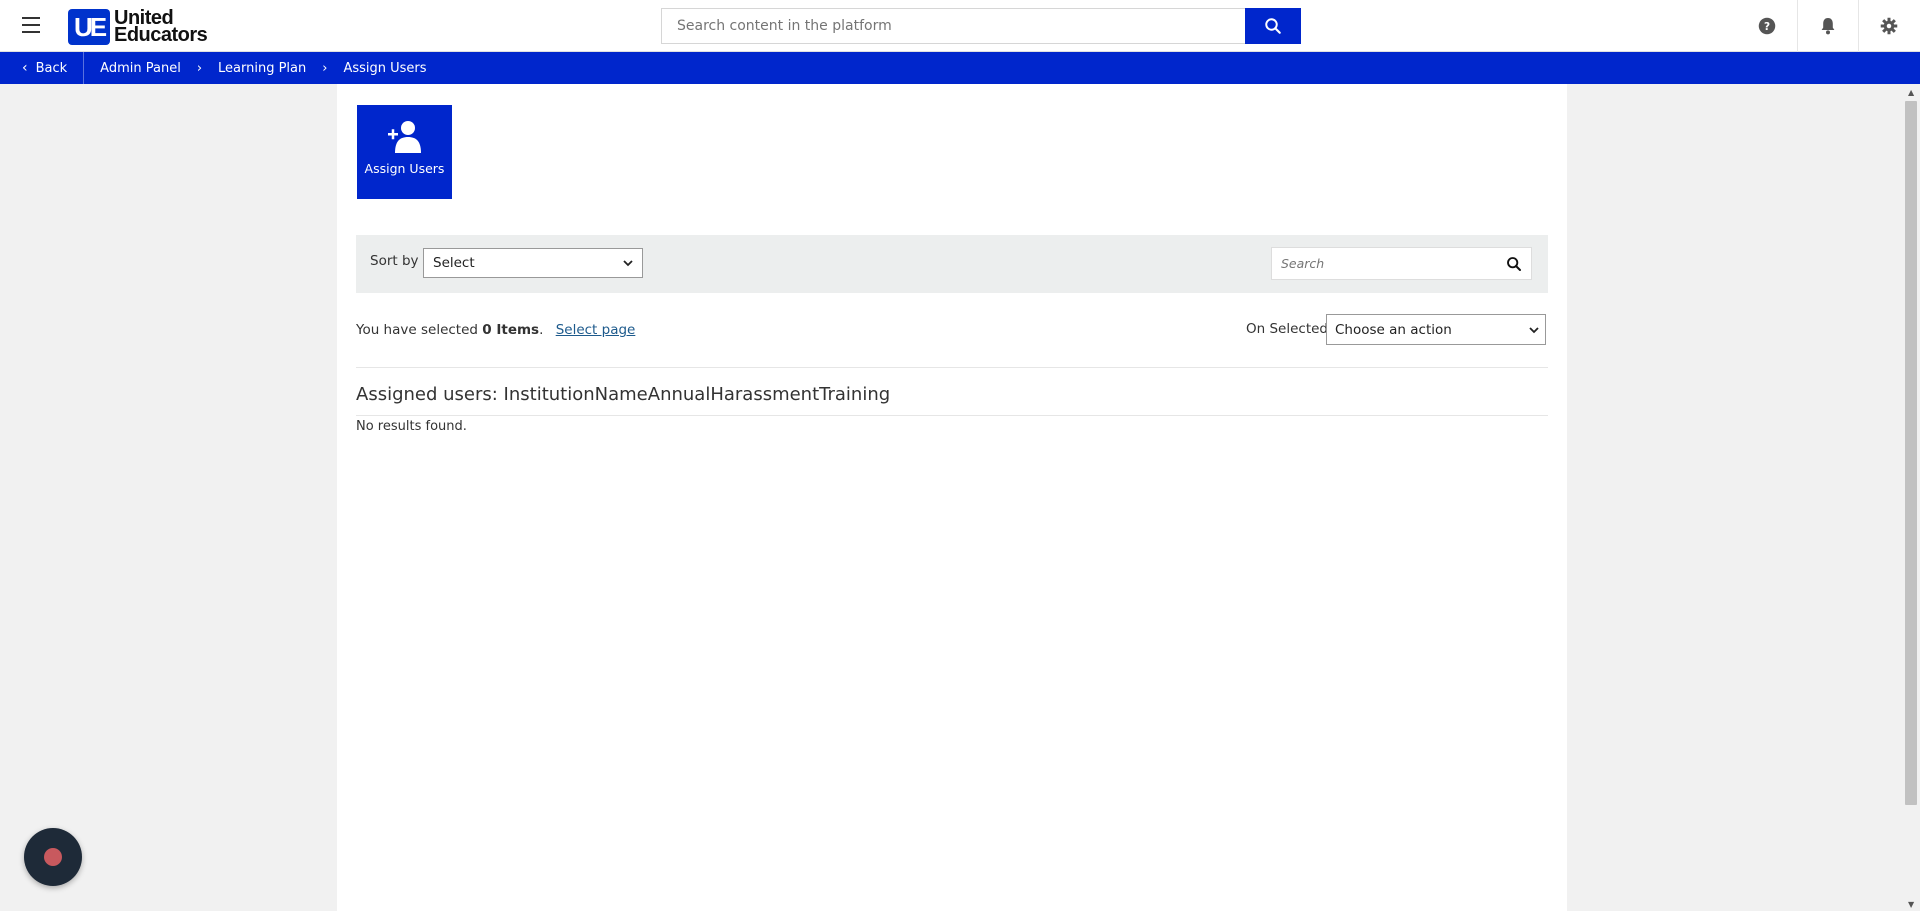 Image resolution: width=1920 pixels, height=911 pixels. Describe the element at coordinates (254, 68) in the screenshot. I see `breadcrumb-learning-plan: Learning Plan` at that location.